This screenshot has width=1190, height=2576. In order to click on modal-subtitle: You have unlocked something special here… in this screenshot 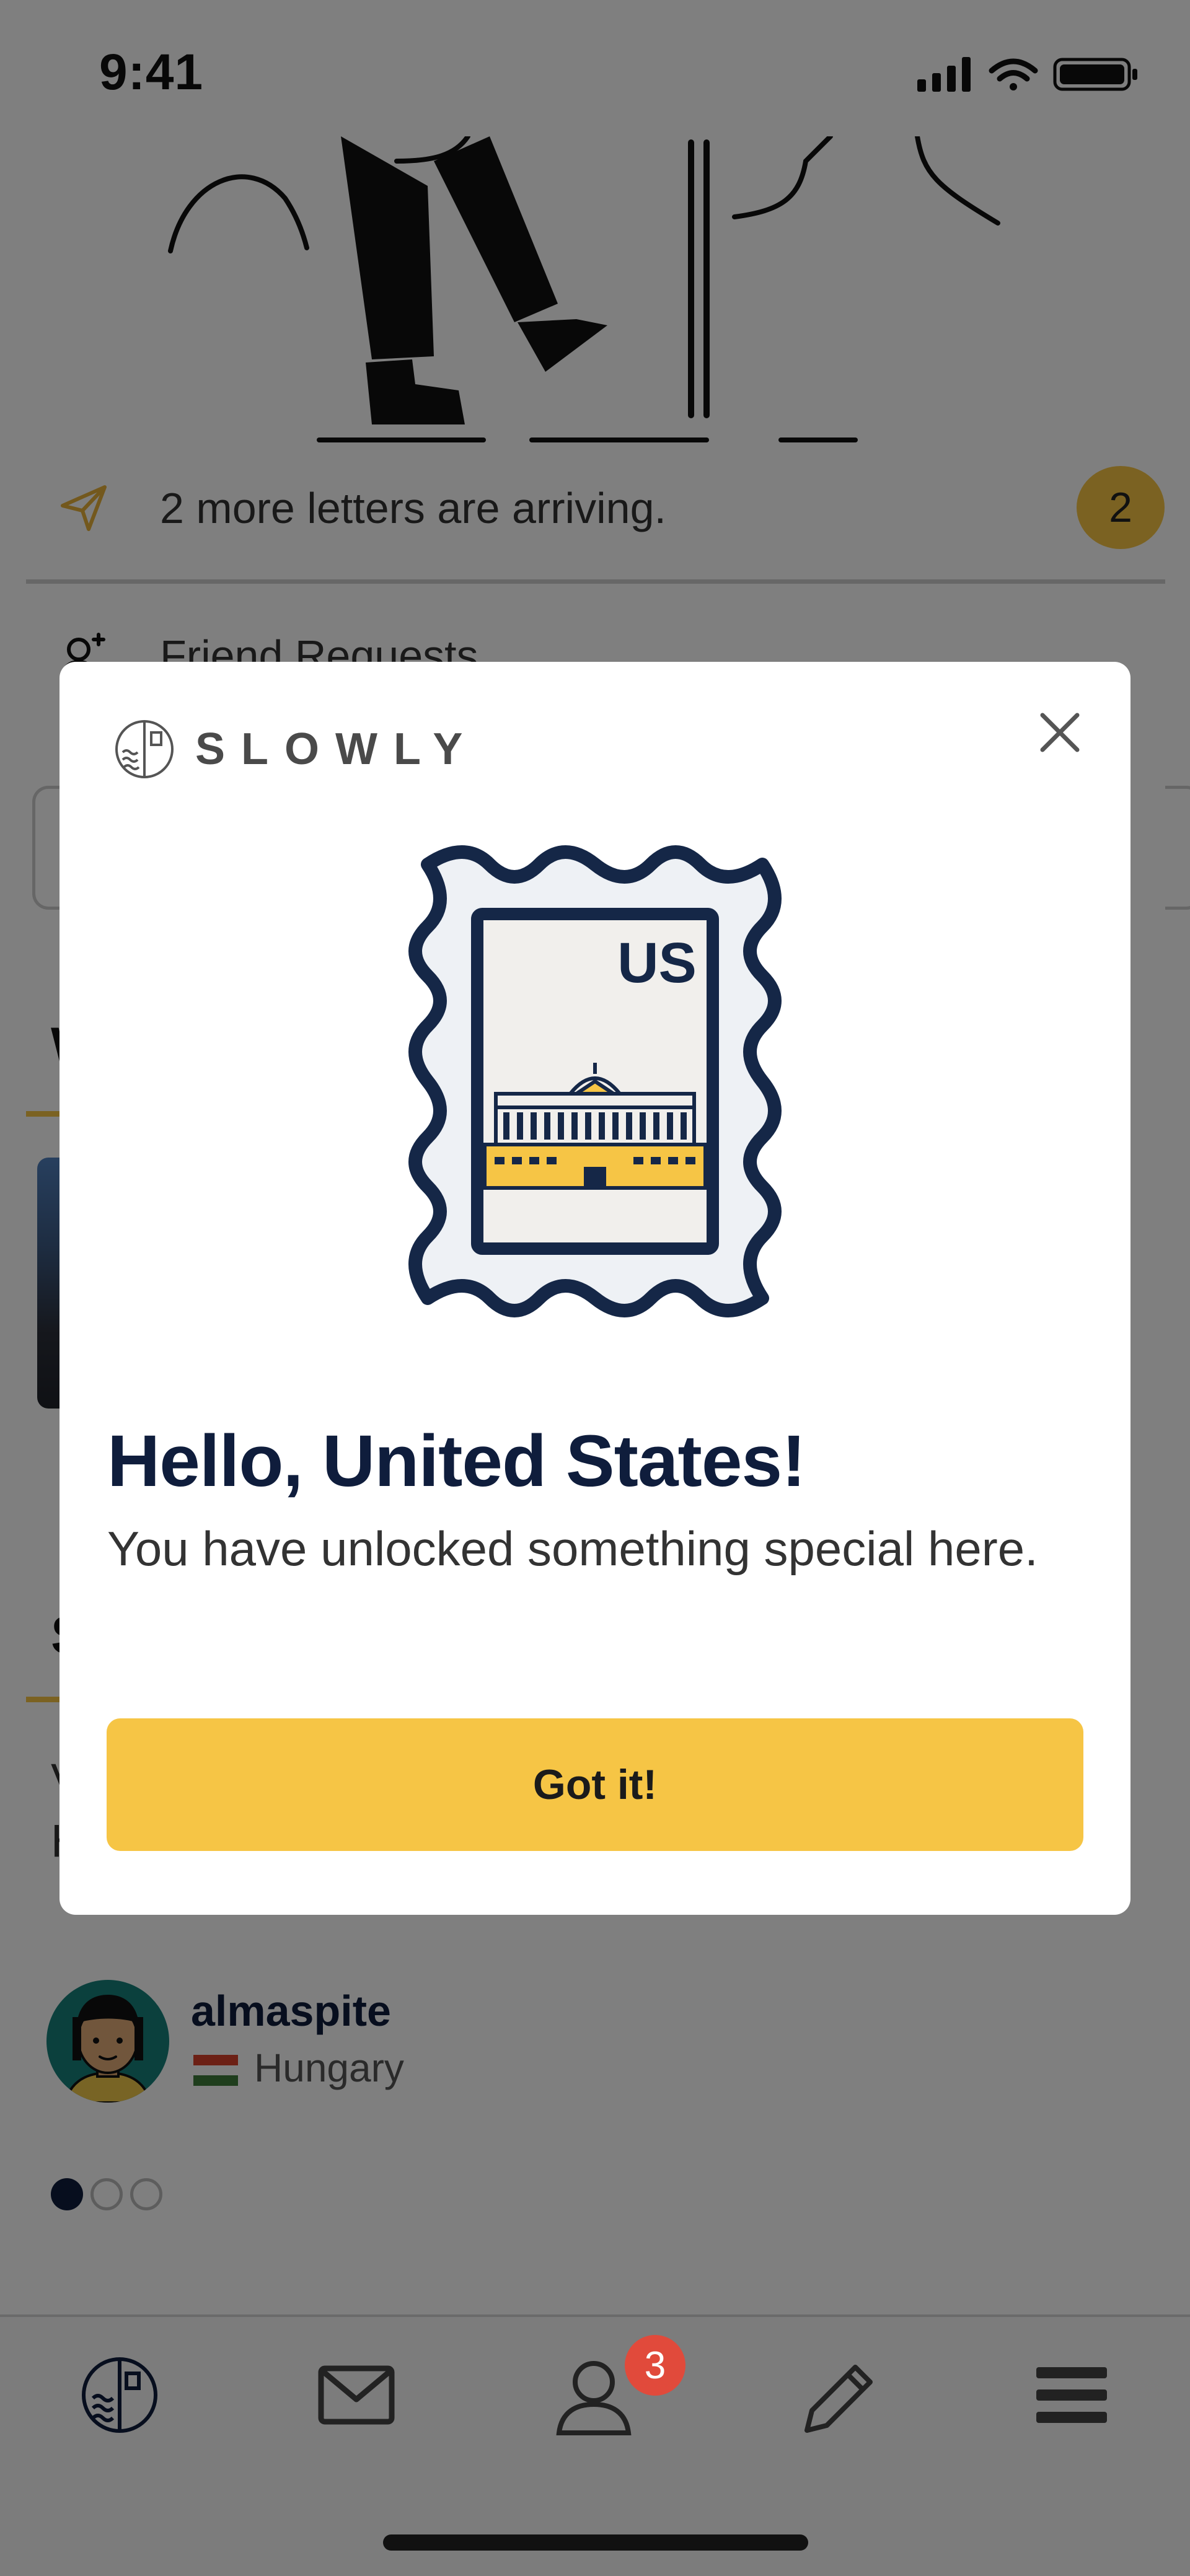, I will do `click(572, 1548)`.